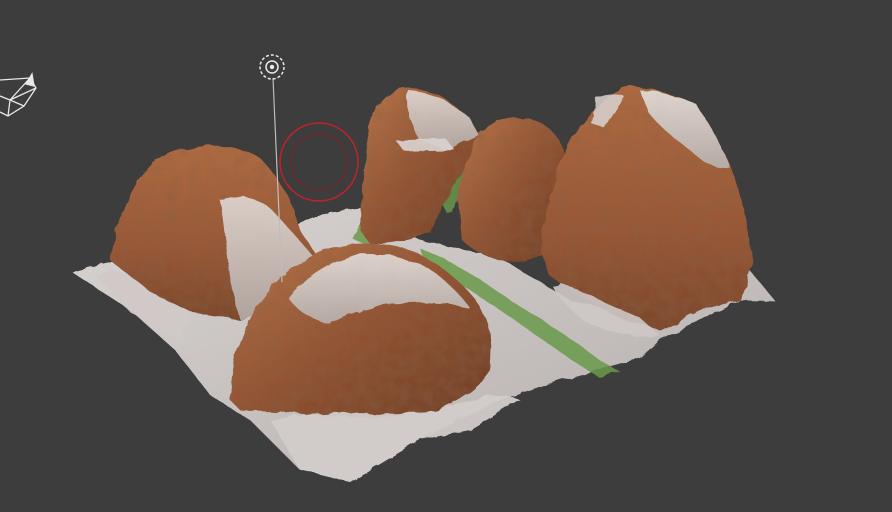  I want to click on origin-outer-circle, so click(319, 162).